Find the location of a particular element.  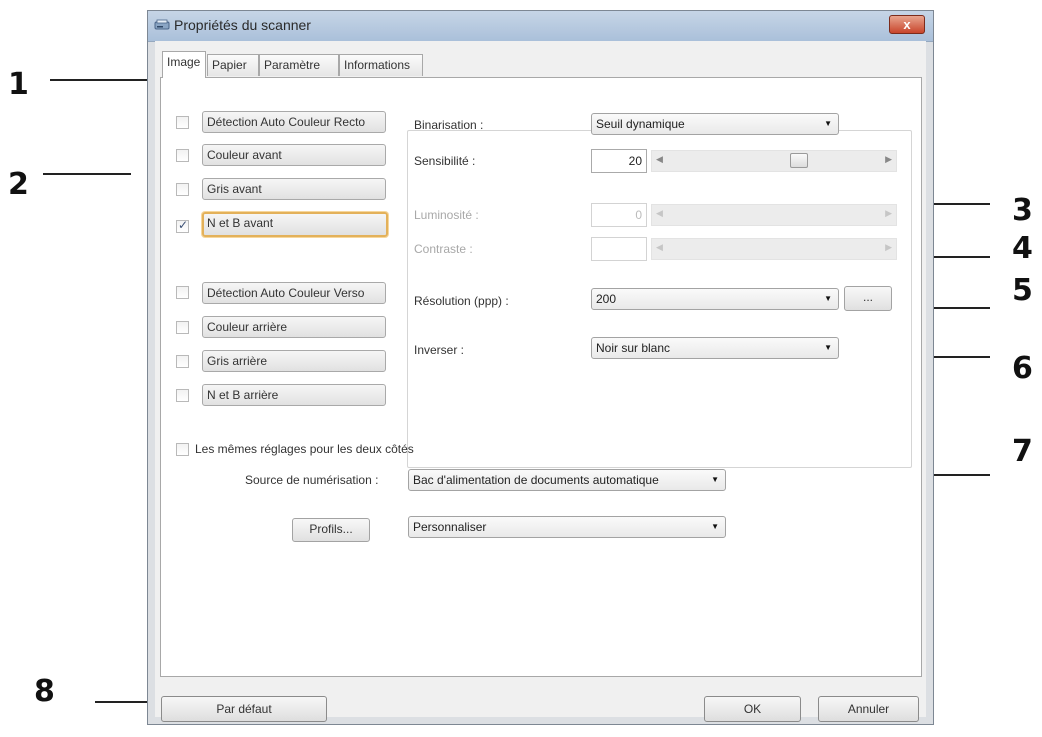

tab-informations: Informations is located at coordinates (381, 65).